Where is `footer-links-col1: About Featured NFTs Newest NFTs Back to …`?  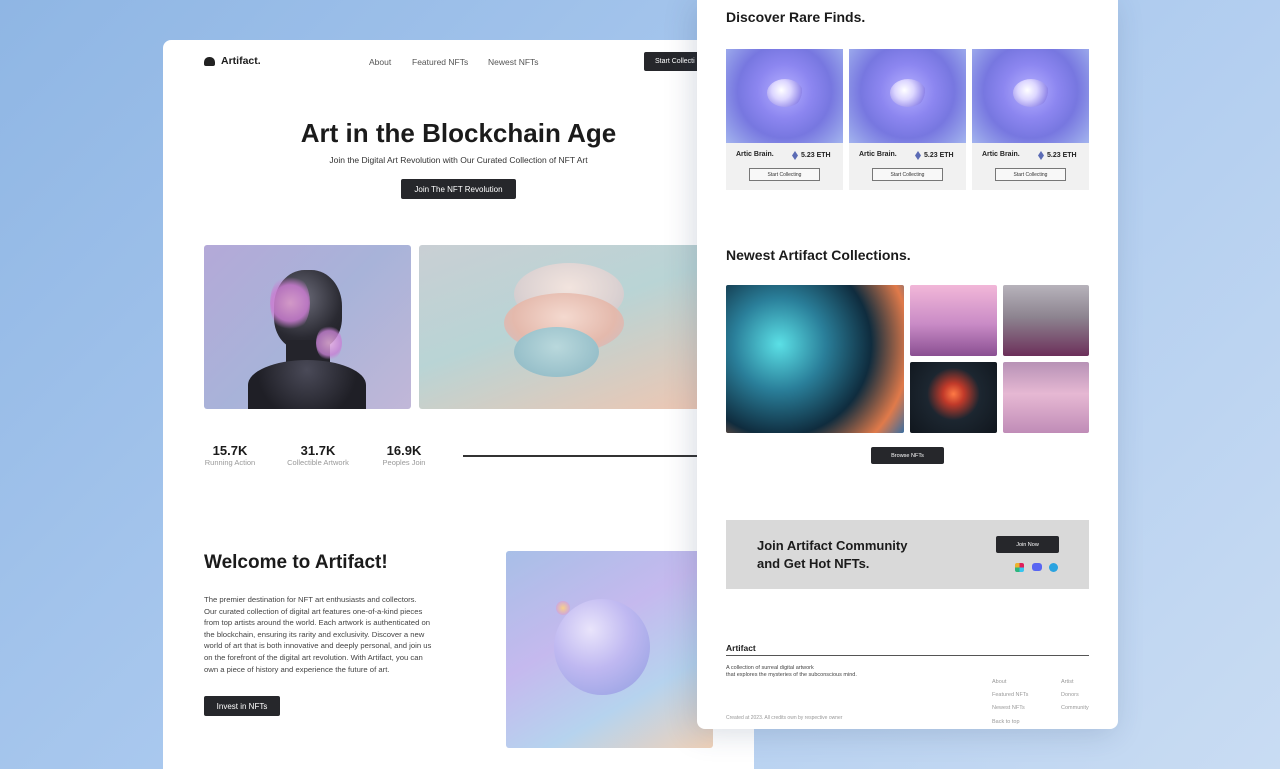 footer-links-col1: About Featured NFTs Newest NFTs Back to … is located at coordinates (1010, 702).